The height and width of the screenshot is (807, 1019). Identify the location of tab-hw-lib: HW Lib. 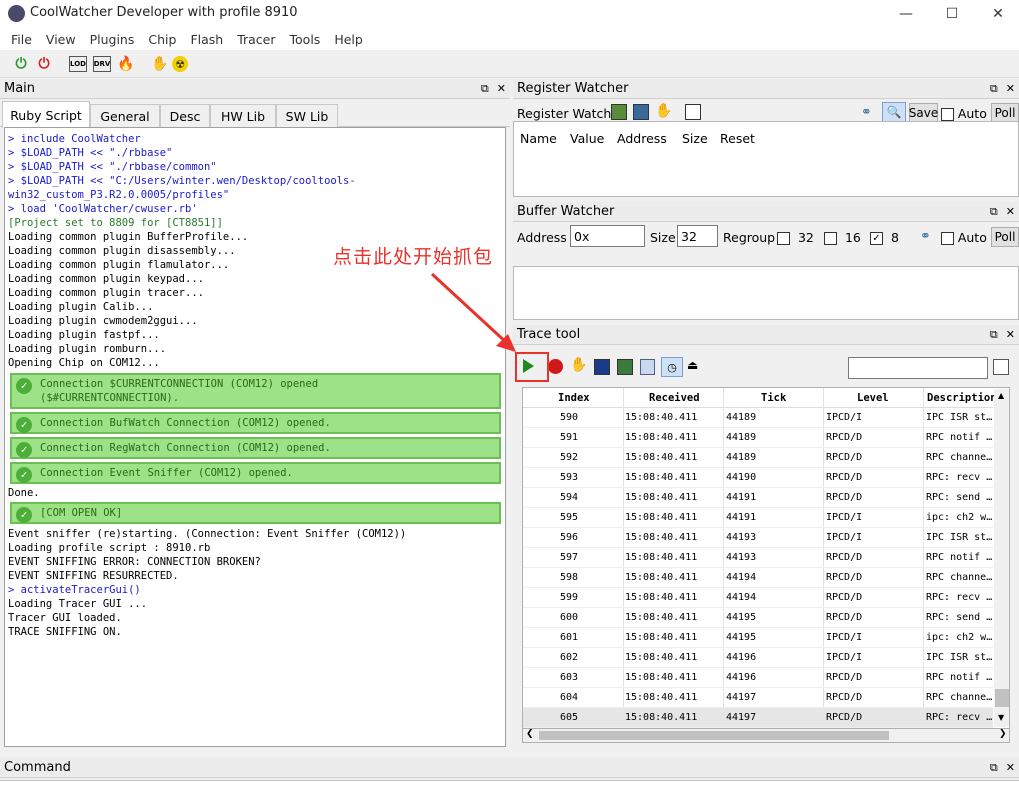
(243, 115).